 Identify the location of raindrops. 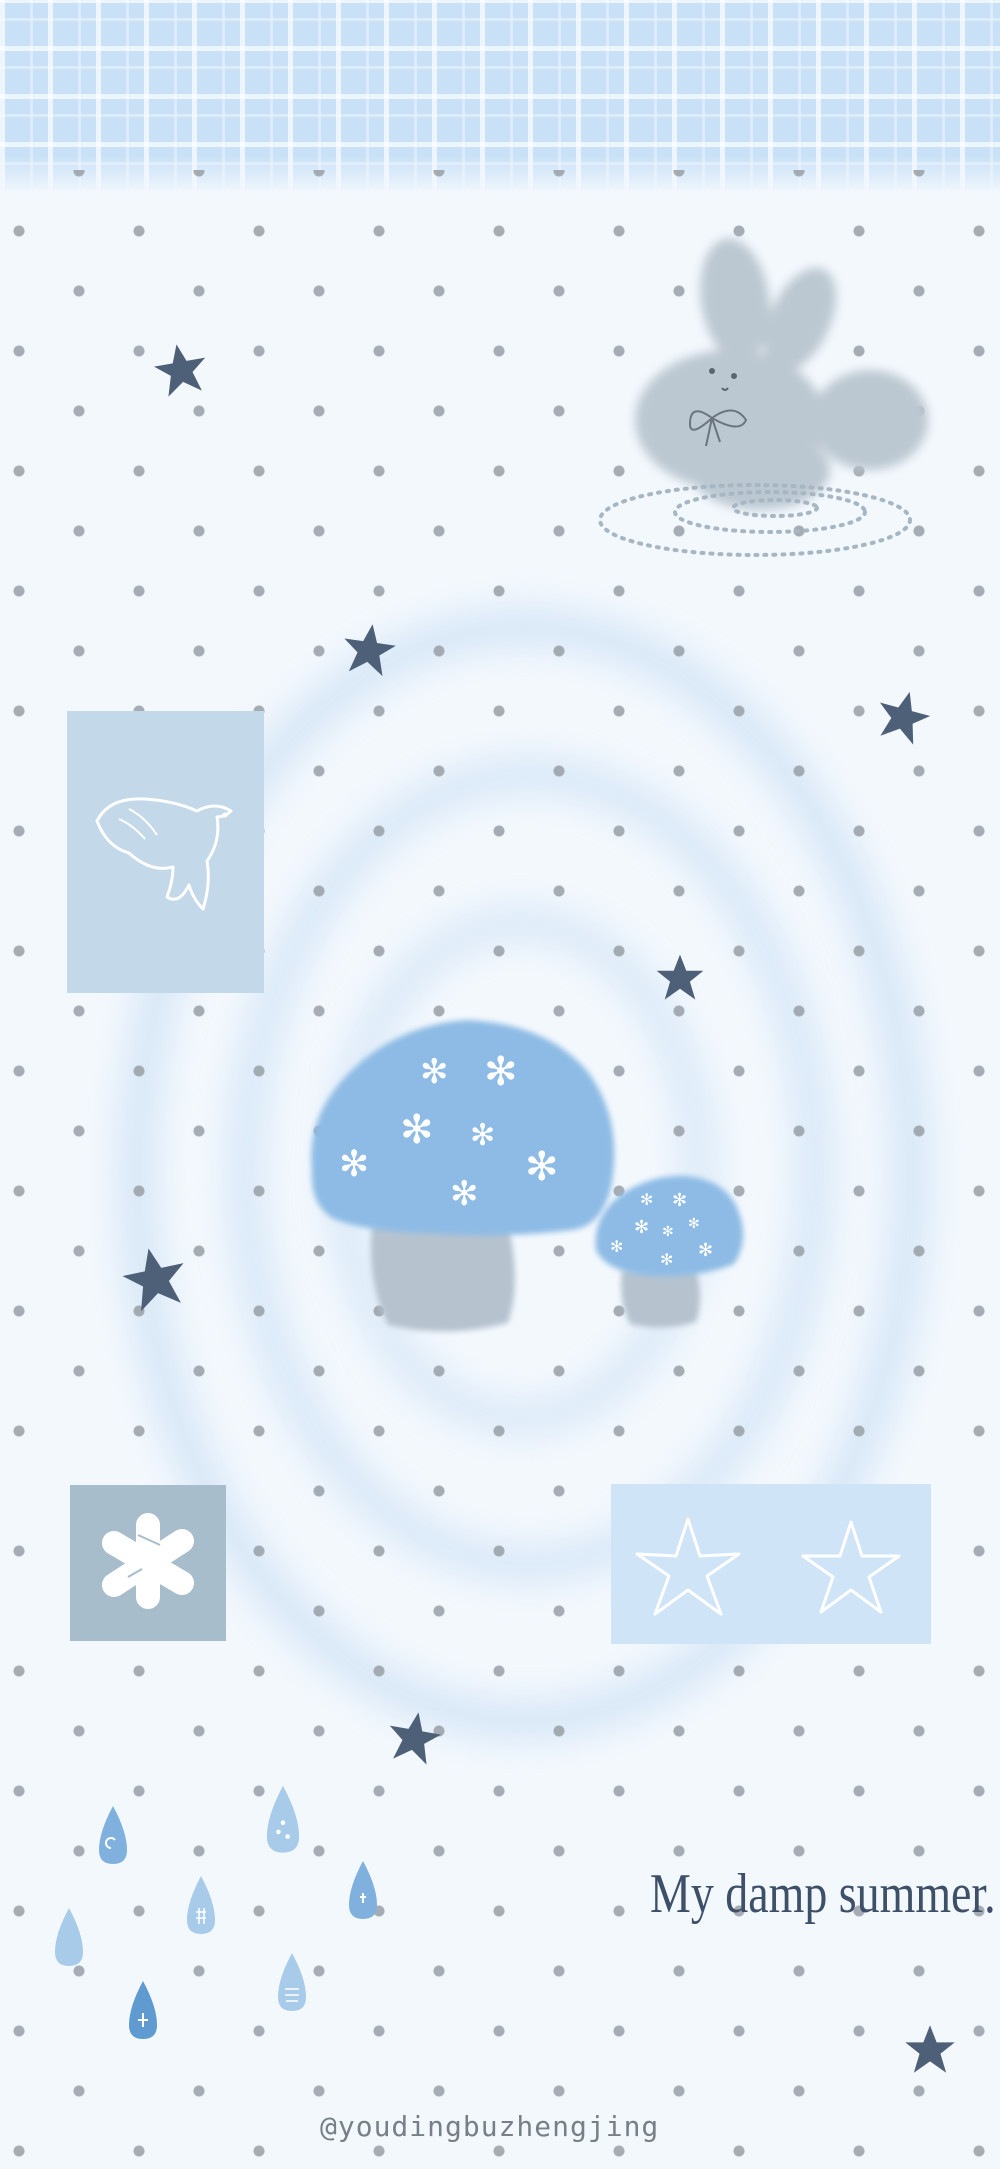
(216, 1912).